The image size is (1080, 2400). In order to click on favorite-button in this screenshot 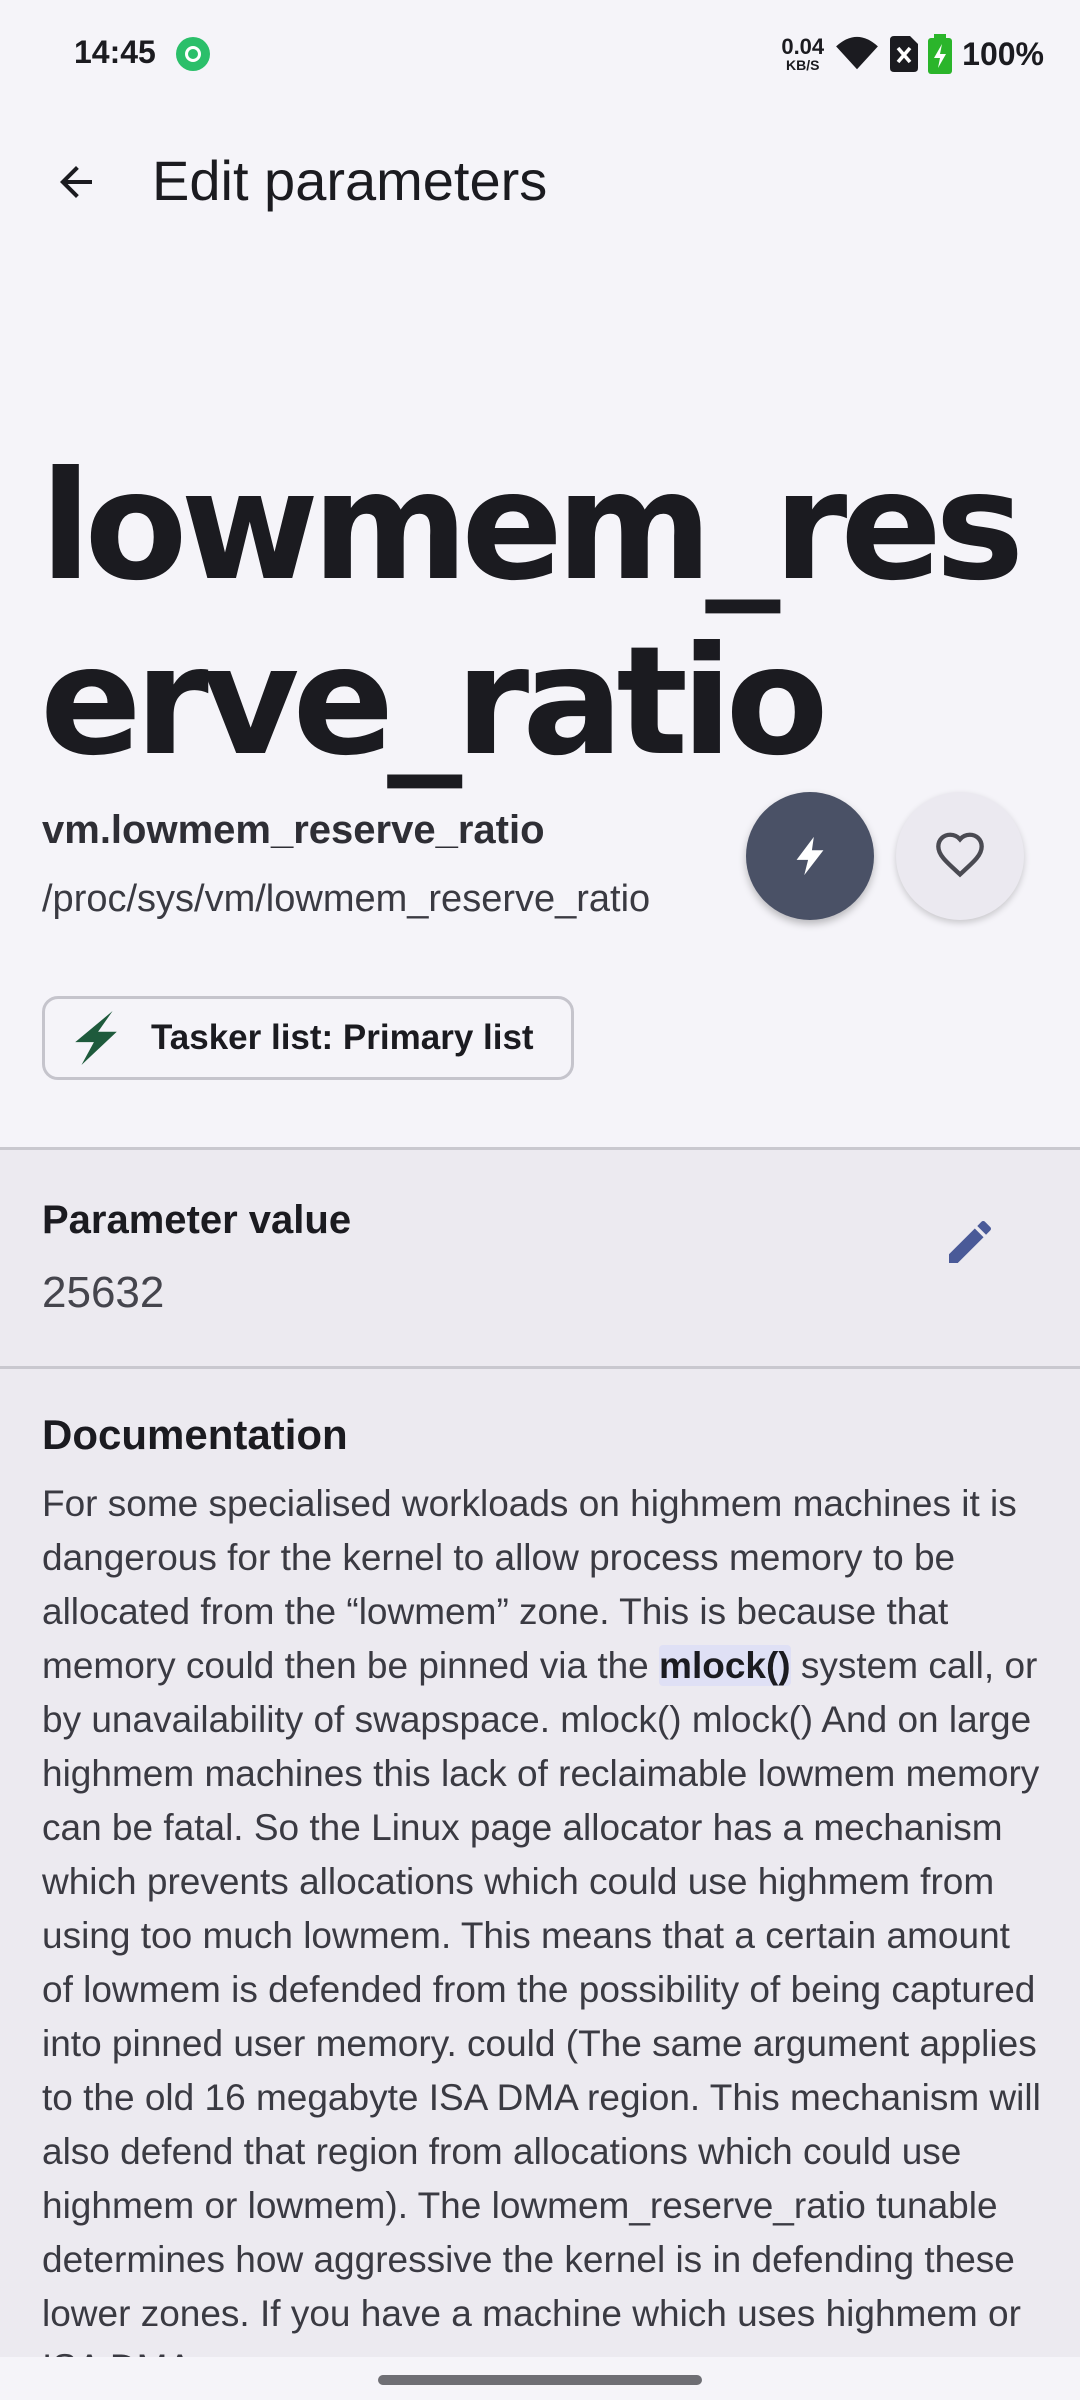, I will do `click(960, 856)`.